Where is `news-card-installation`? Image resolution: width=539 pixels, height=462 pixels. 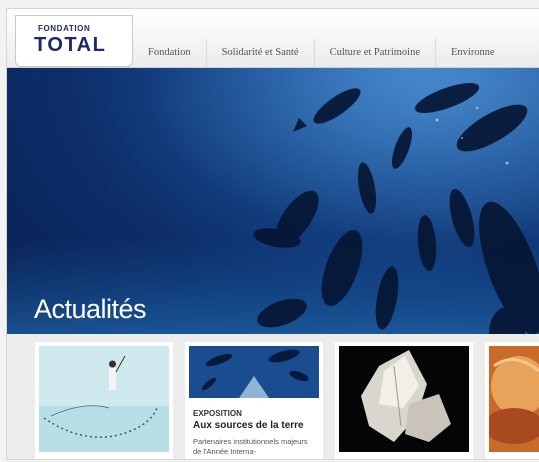 news-card-installation is located at coordinates (104, 400).